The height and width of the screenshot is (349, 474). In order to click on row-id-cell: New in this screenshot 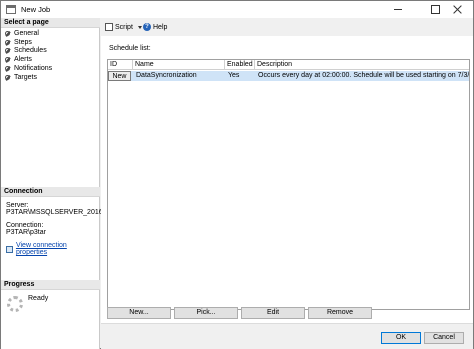, I will do `click(119, 76)`.